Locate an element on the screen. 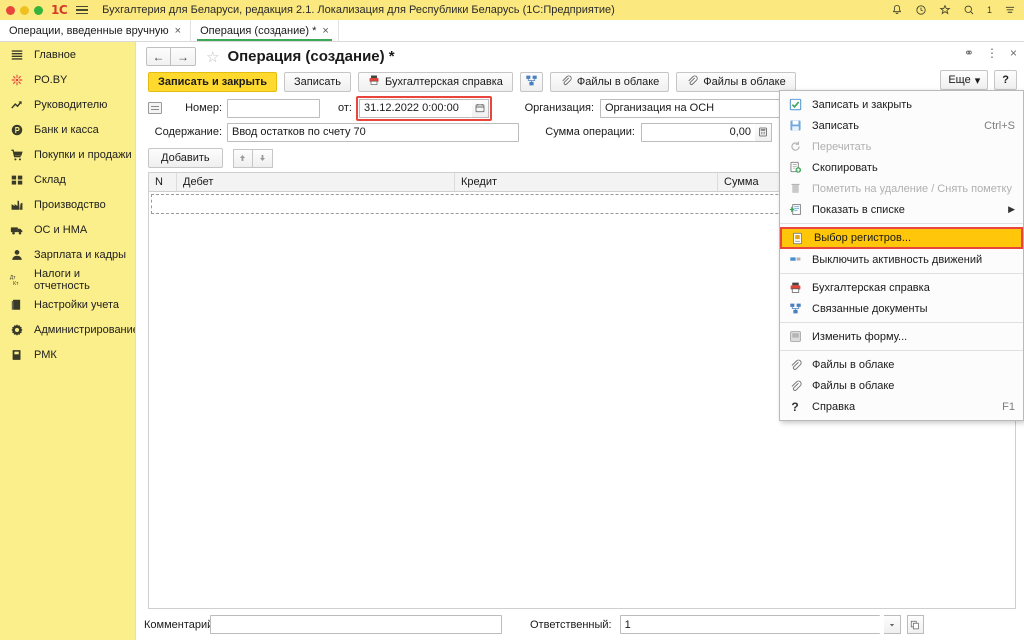 The width and height of the screenshot is (1024, 640). more-vertical-icon: ⋮ is located at coordinates (992, 53).